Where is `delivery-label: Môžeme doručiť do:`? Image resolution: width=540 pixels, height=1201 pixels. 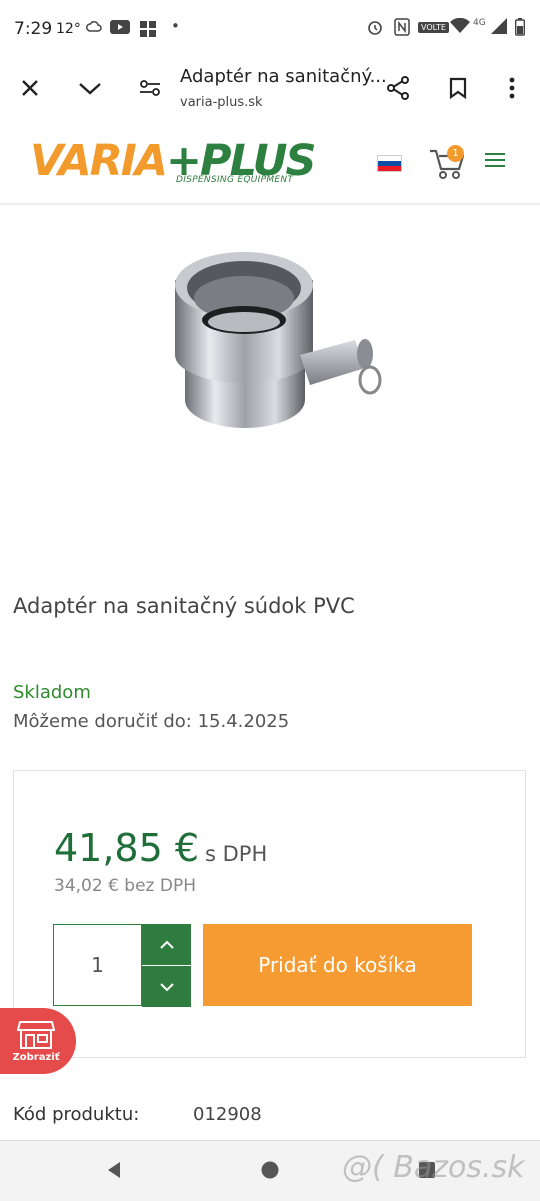
delivery-label: Môžeme doručiť do: is located at coordinates (102, 721).